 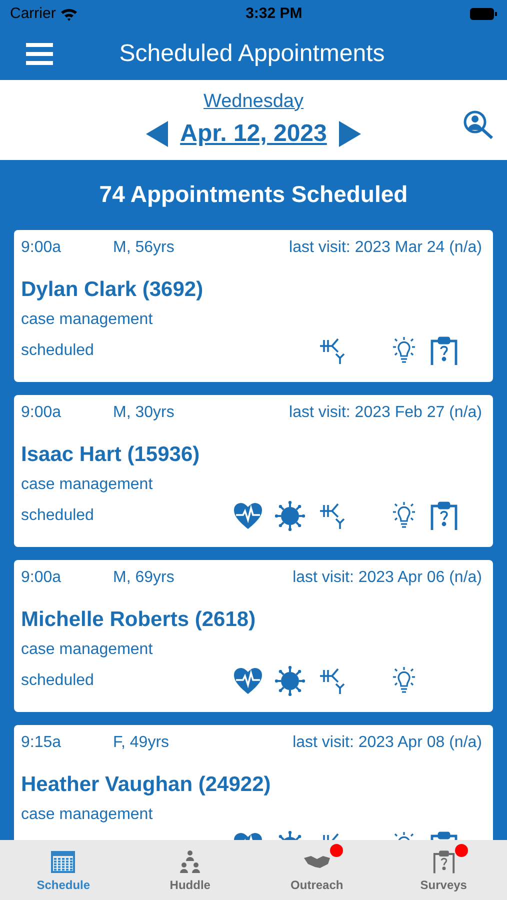 What do you see at coordinates (146, 785) in the screenshot?
I see `patient-name: Heather Vaughan (24922)` at bounding box center [146, 785].